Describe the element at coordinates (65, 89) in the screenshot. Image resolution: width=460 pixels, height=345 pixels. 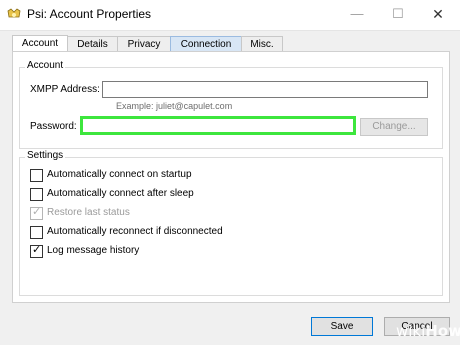
I see `xmpp-address-label: XMPP Address:` at that location.